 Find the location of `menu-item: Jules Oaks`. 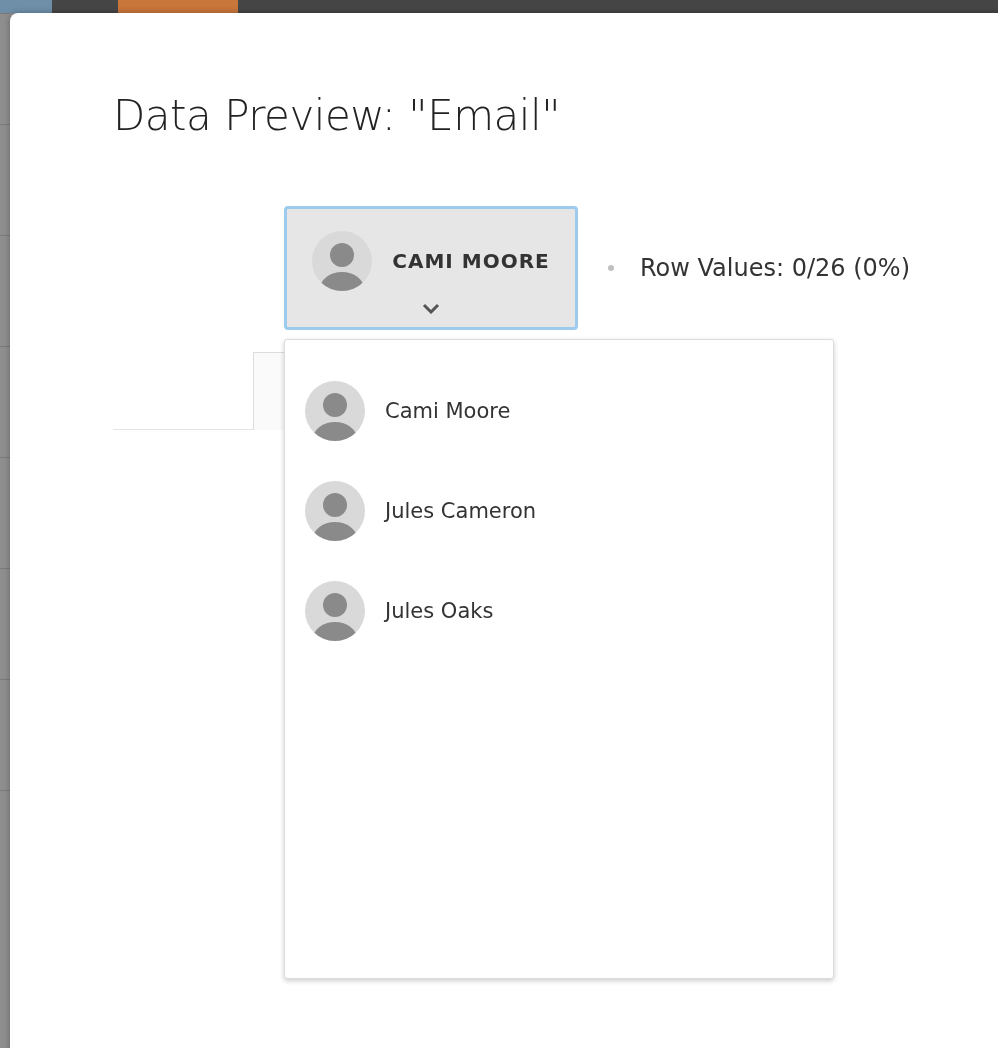

menu-item: Jules Oaks is located at coordinates (559, 611).